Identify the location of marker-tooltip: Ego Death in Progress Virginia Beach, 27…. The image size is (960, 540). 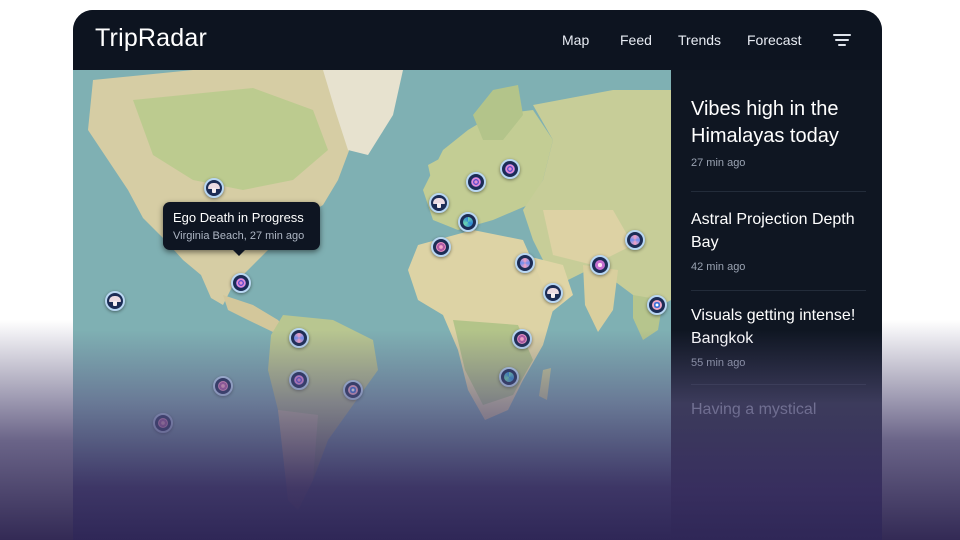
(241, 229).